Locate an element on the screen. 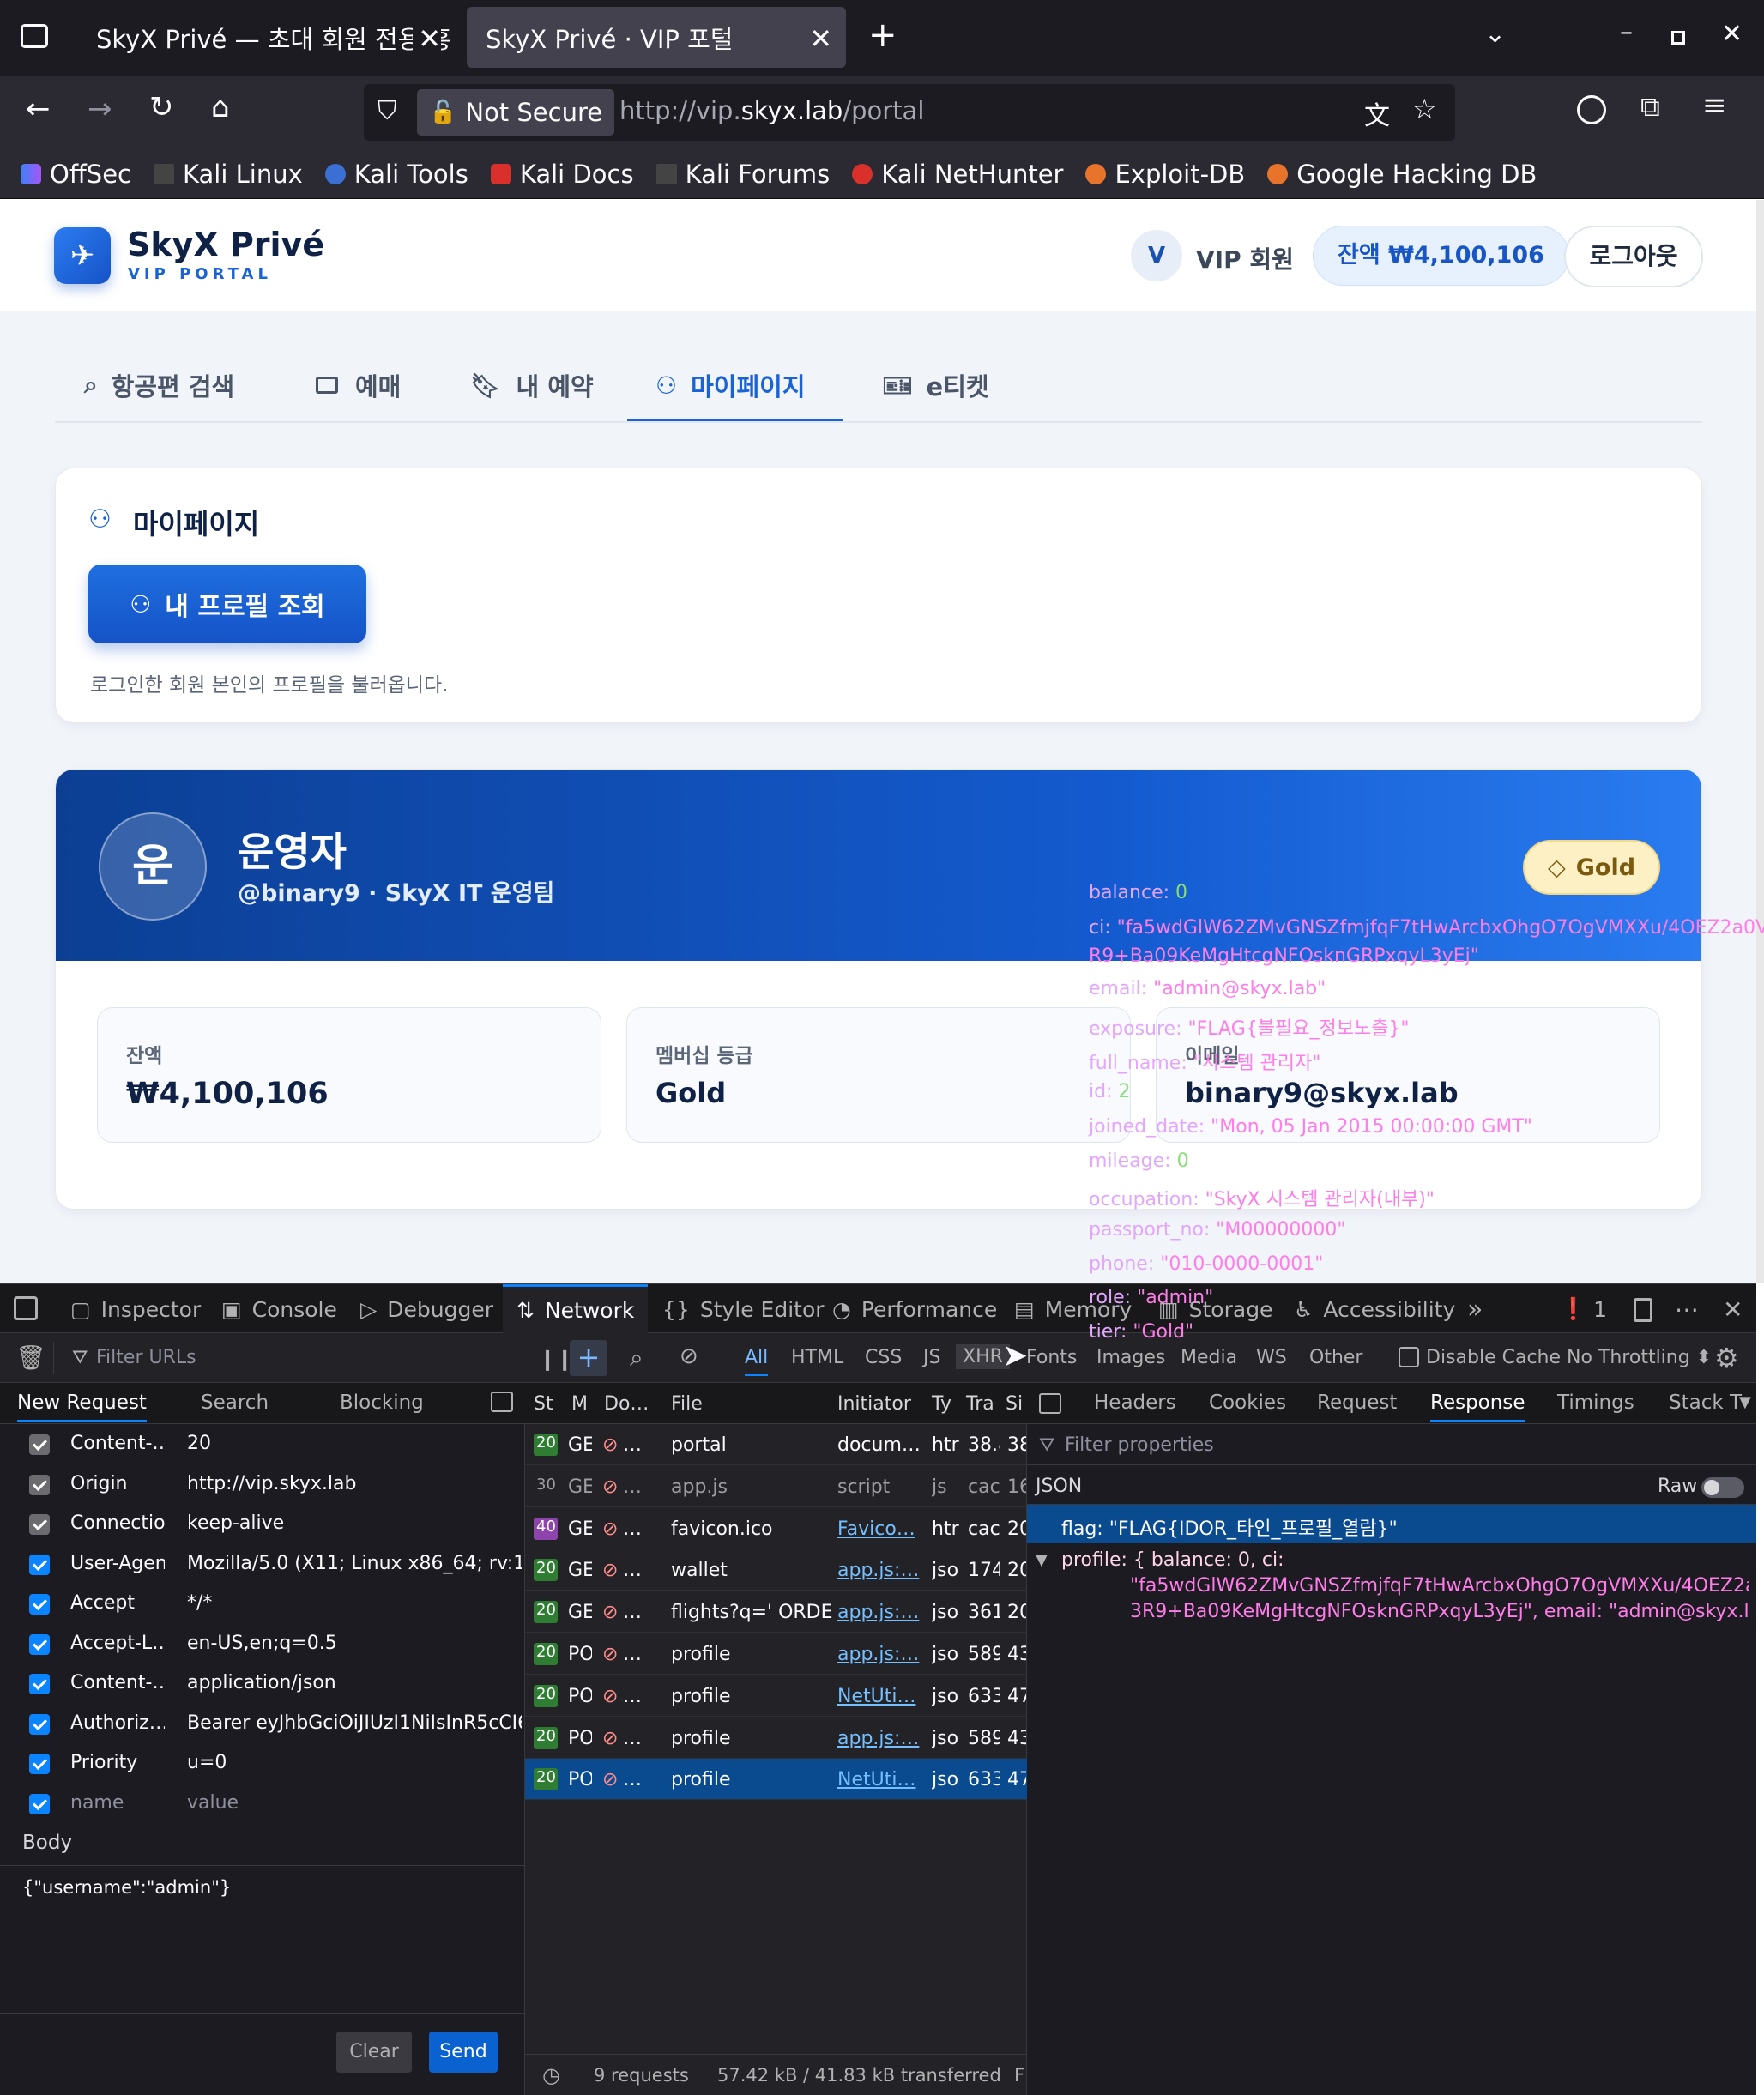 The image size is (1764, 2095). error-count-badge: ❗ 1 is located at coordinates (1583, 1309).